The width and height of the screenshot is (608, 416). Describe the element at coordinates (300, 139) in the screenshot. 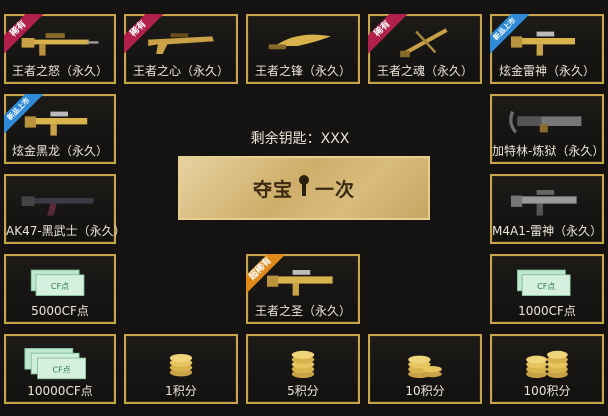

I see `keys-remaining: 剩余钥匙：XXX` at that location.